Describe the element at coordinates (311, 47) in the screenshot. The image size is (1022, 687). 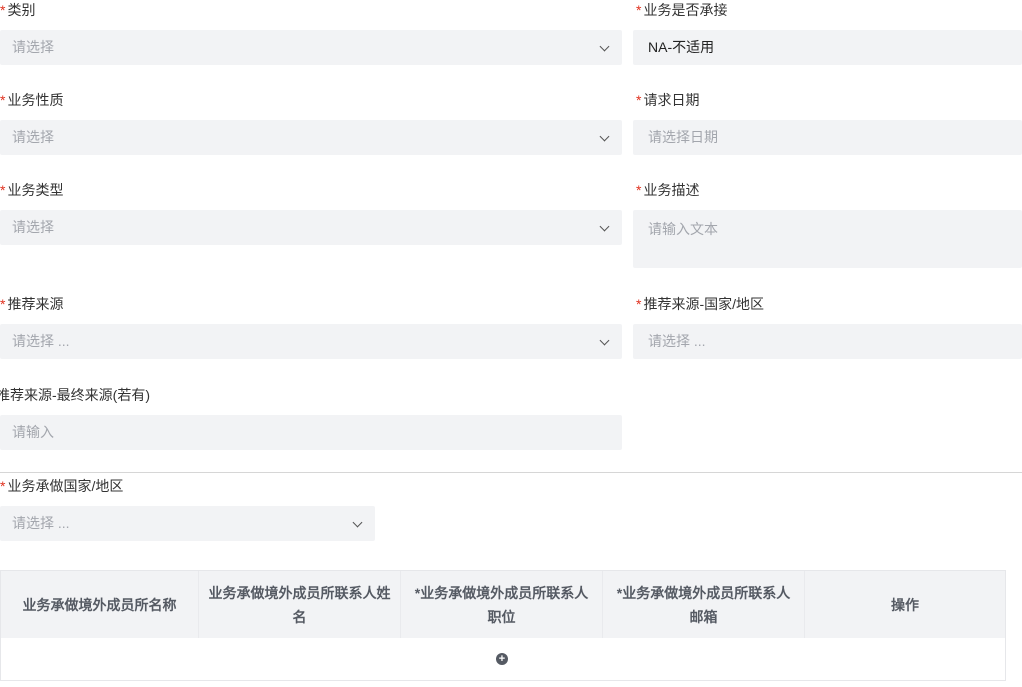
I see `category-select: 请选择` at that location.